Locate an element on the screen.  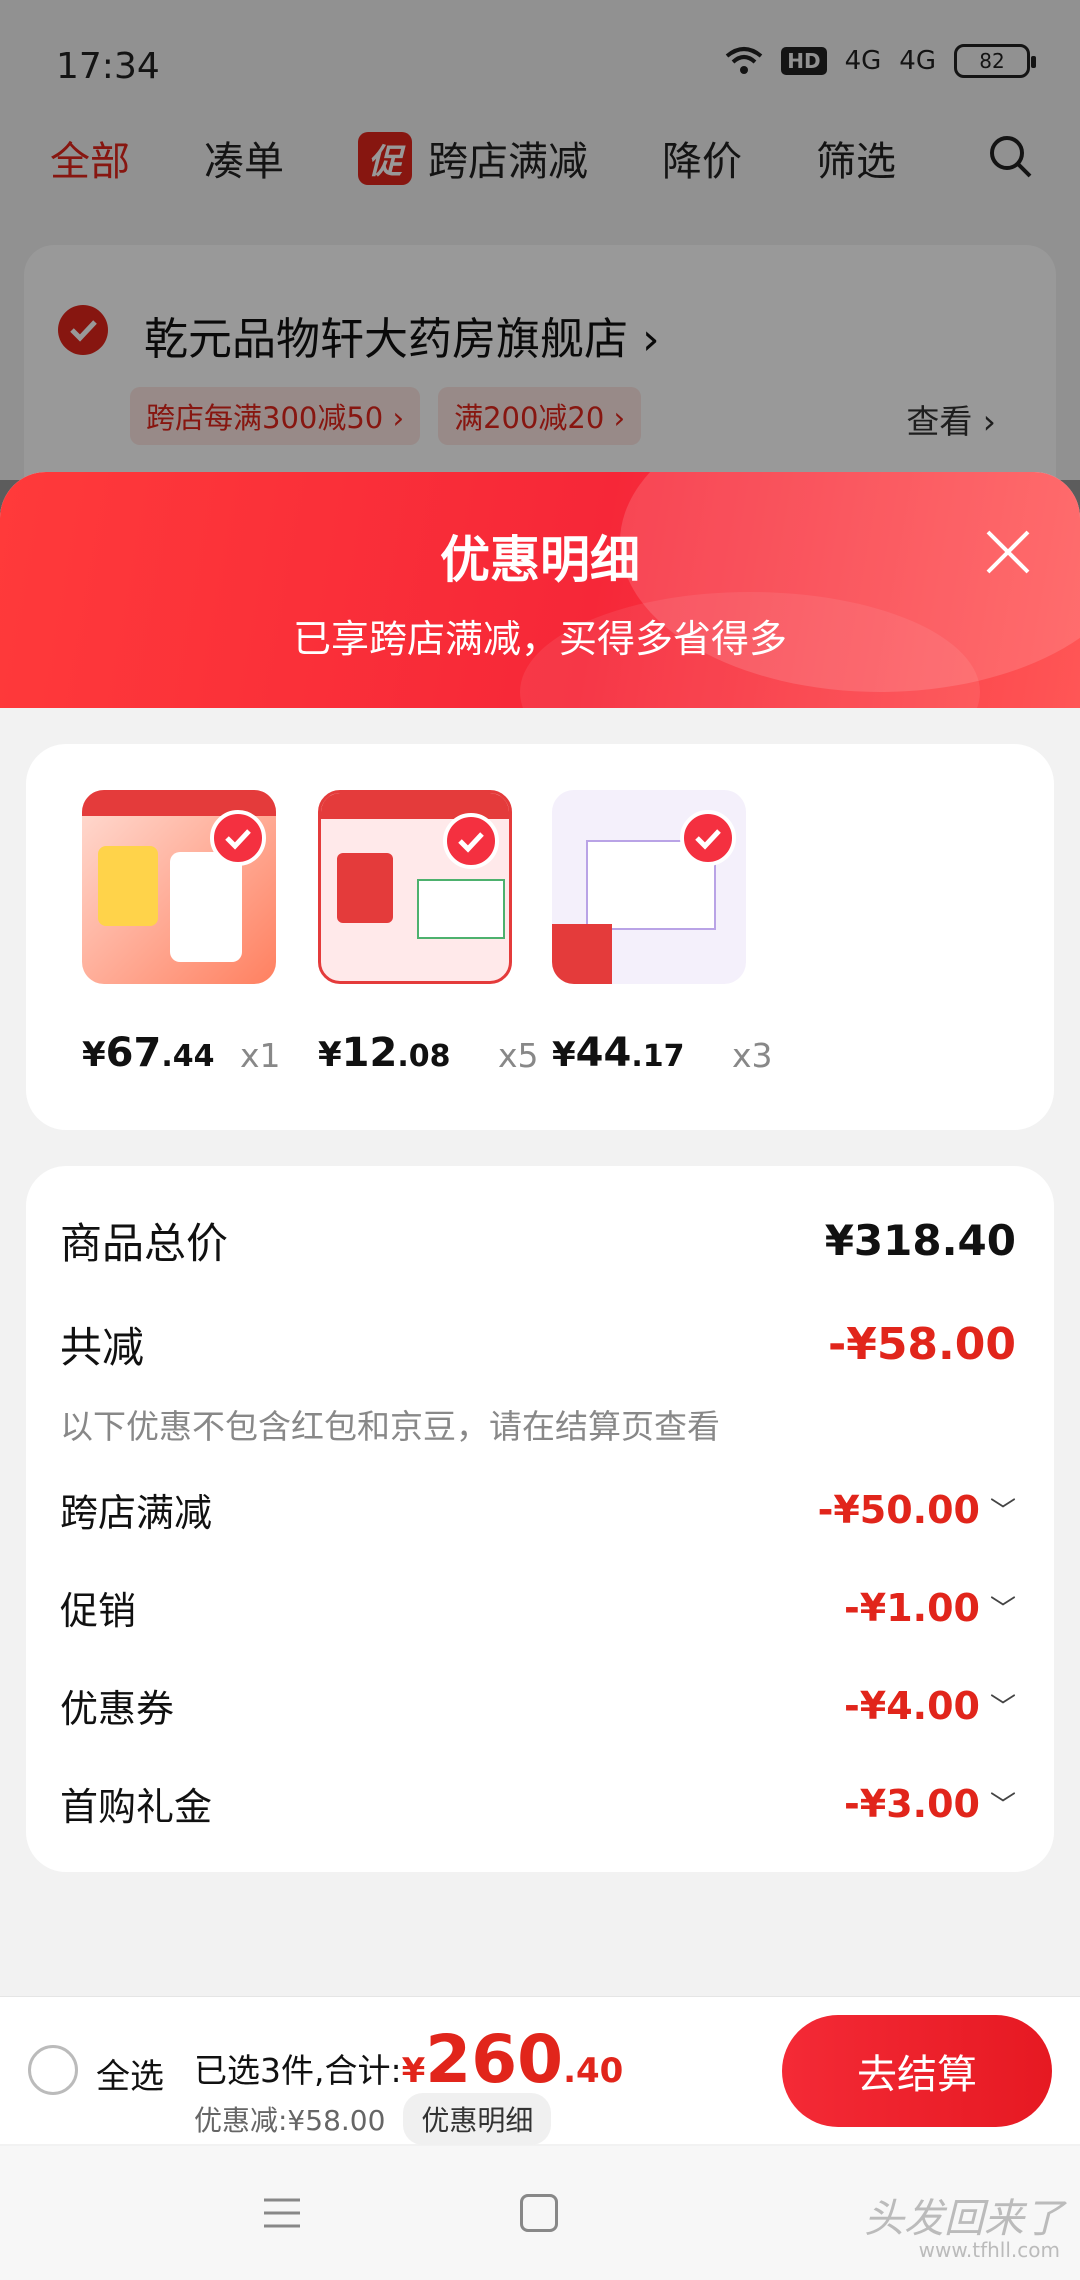
price-decimal: .08 is located at coordinates (424, 1056).